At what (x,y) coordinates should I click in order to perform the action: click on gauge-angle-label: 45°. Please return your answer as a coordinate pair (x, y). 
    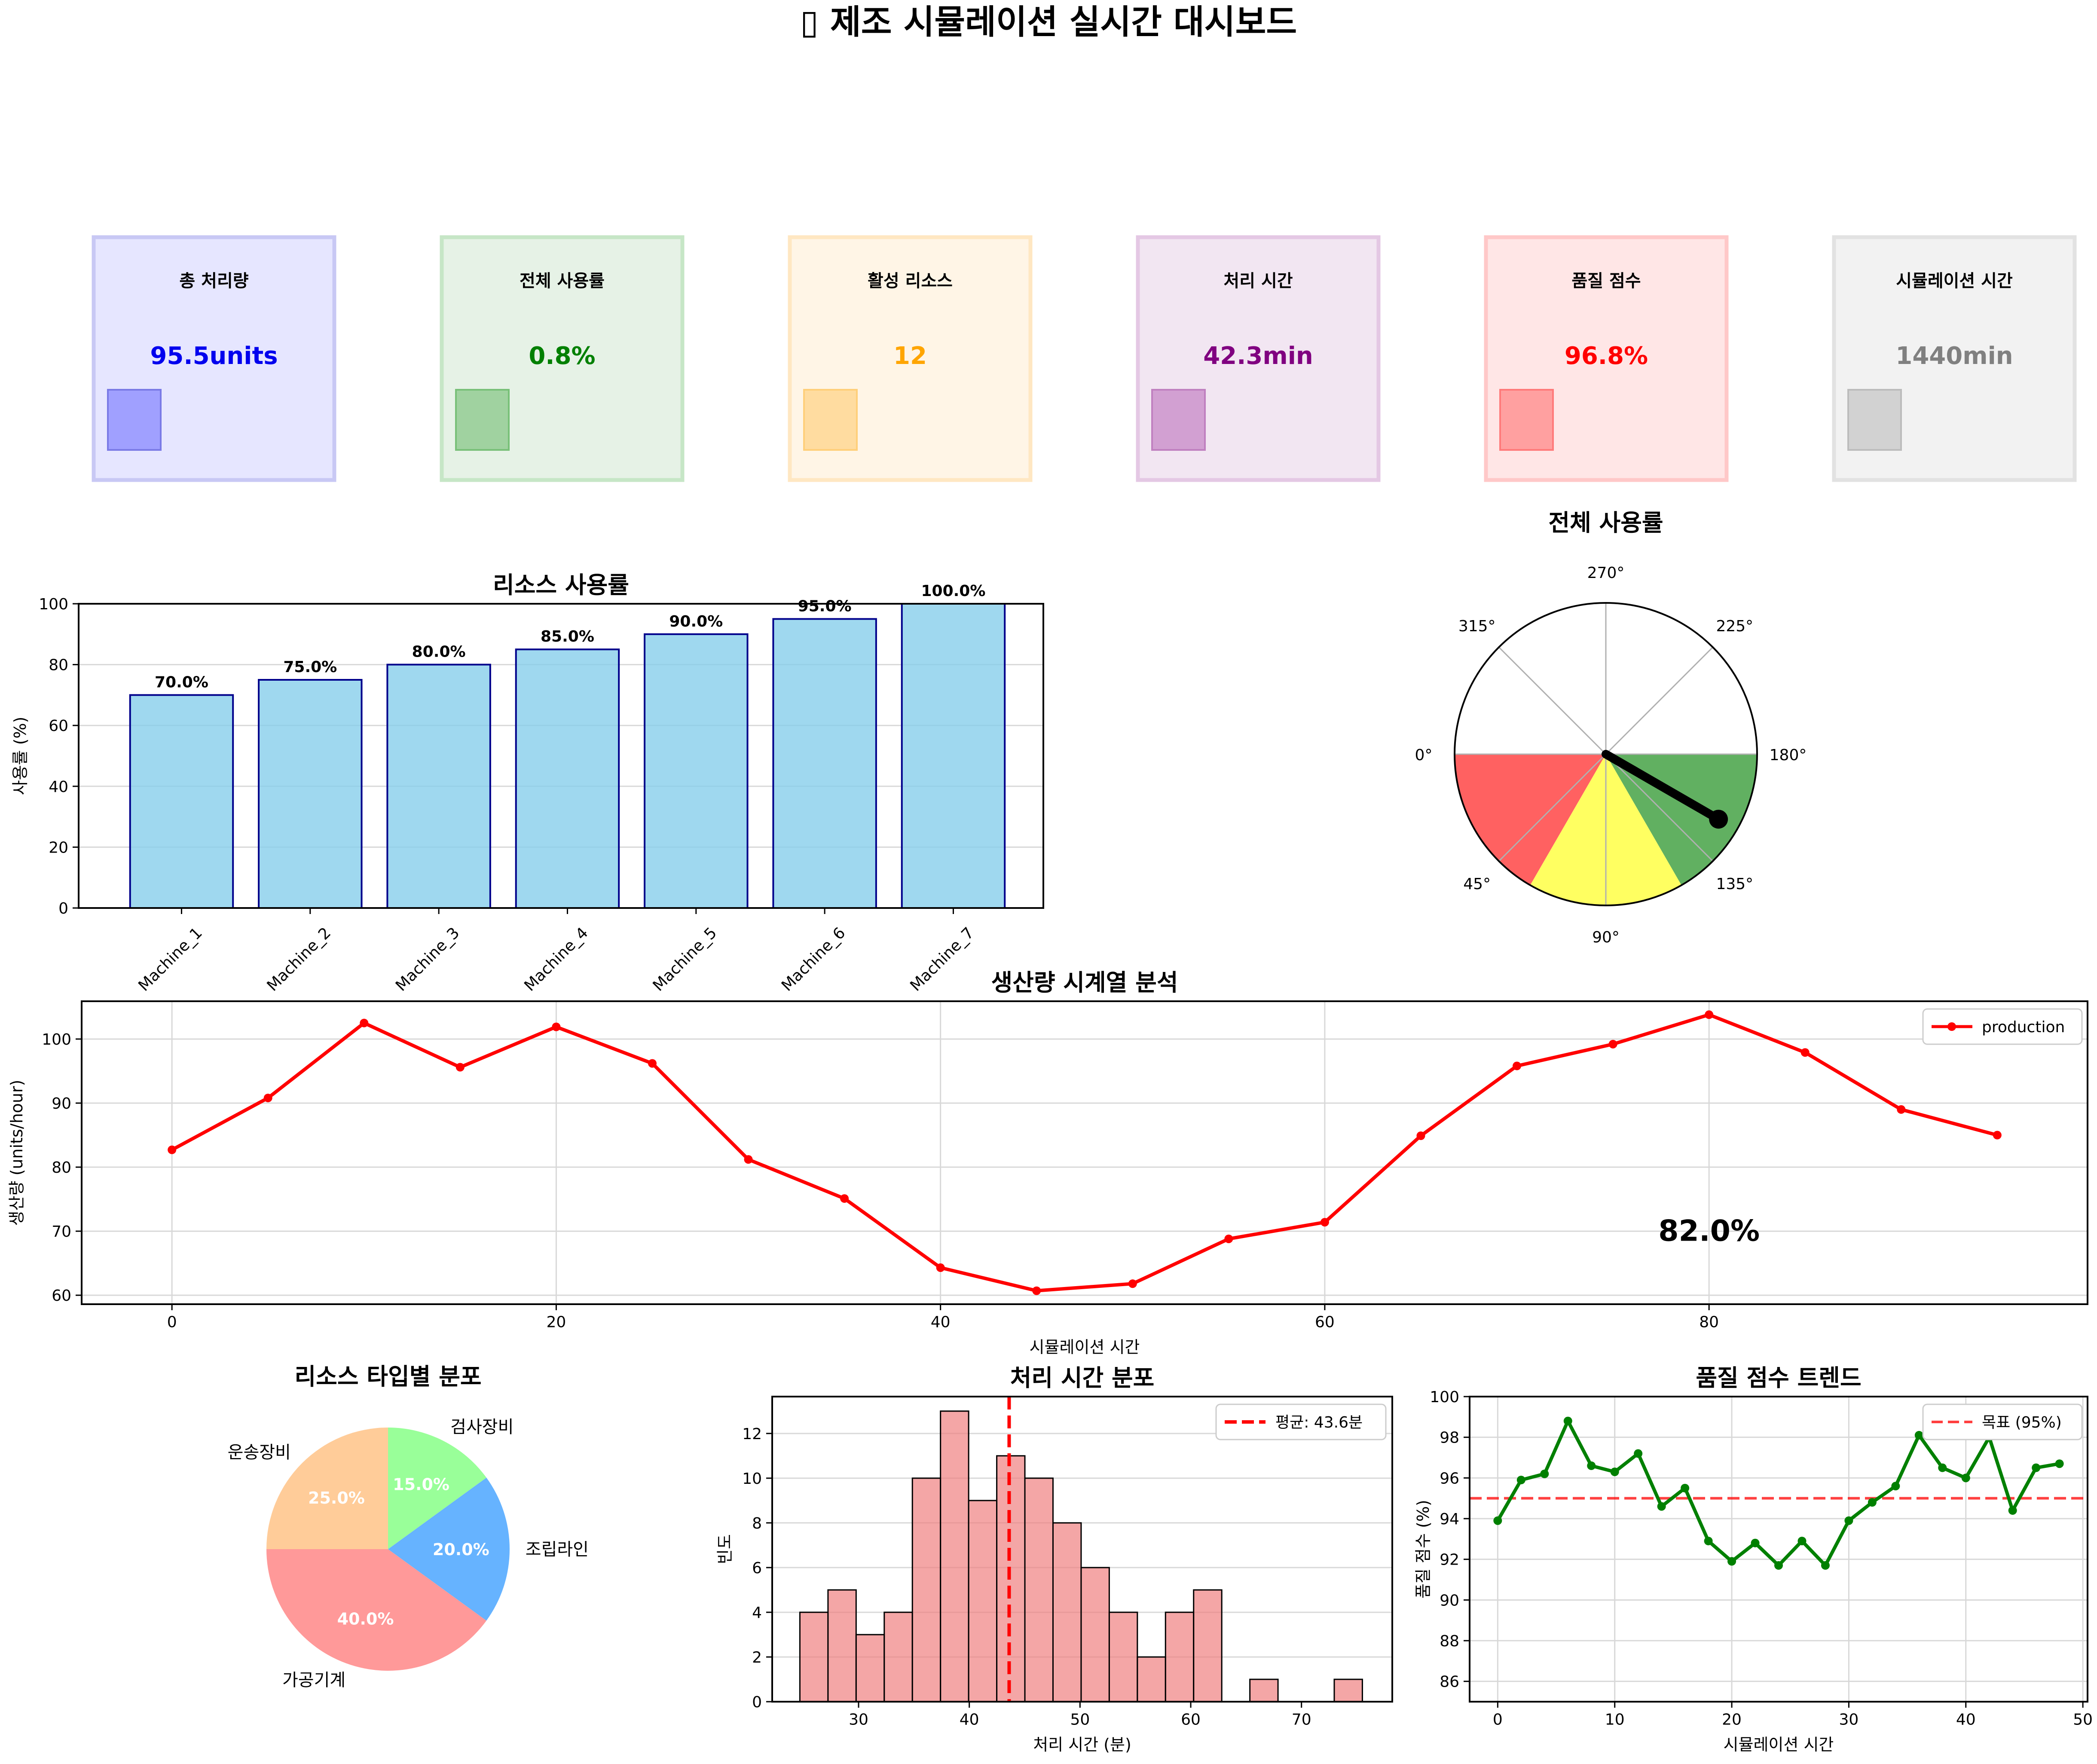
    Looking at the image, I should click on (1477, 884).